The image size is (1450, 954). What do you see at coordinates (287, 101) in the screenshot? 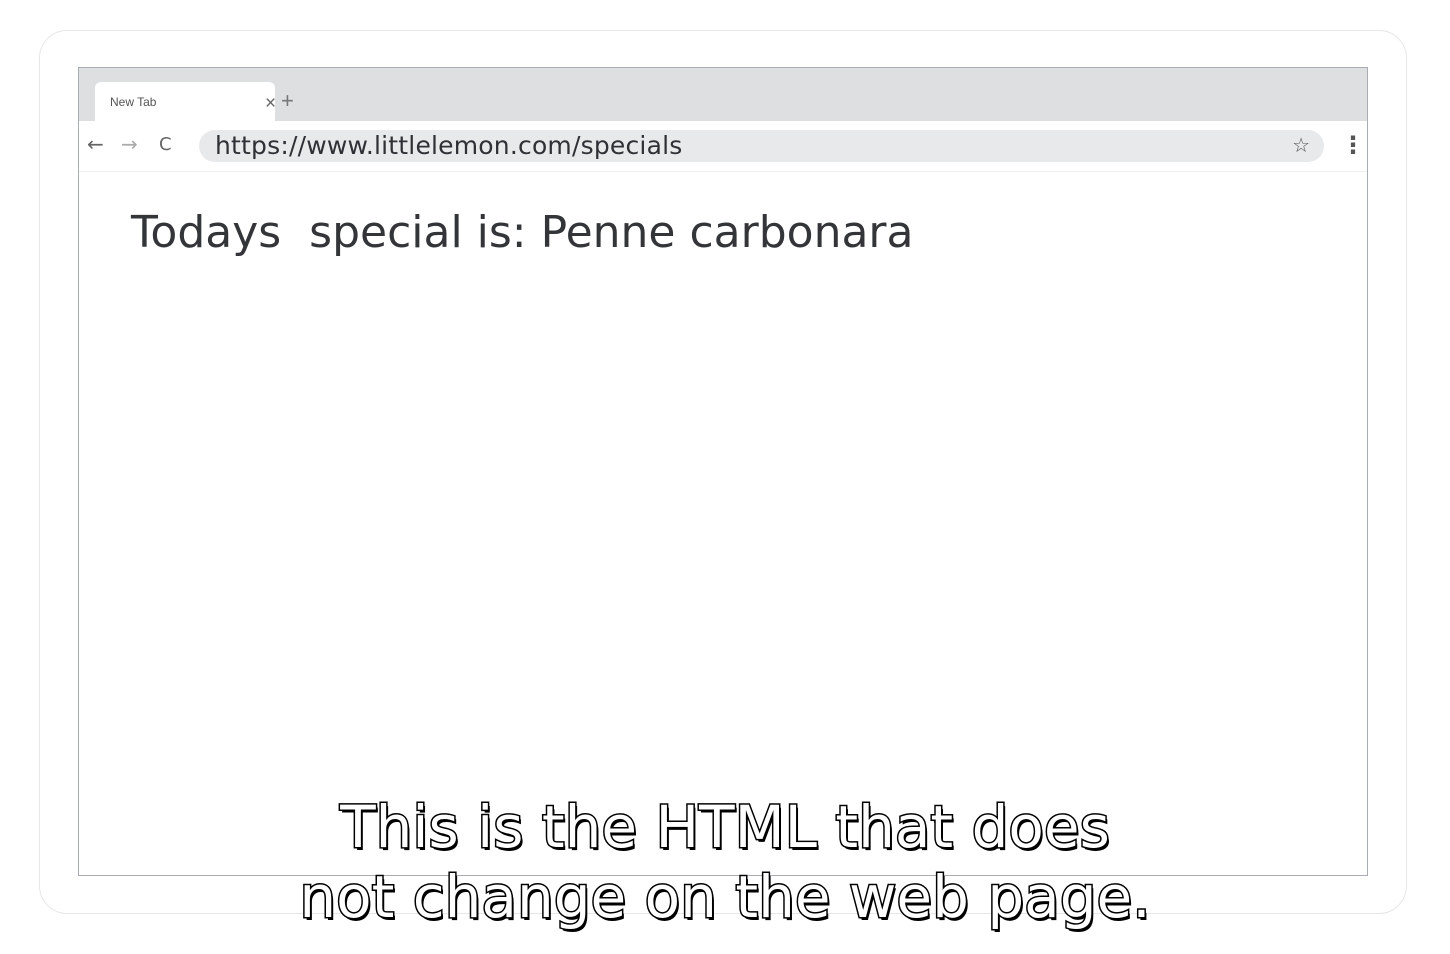
I see `plus-icon: +` at bounding box center [287, 101].